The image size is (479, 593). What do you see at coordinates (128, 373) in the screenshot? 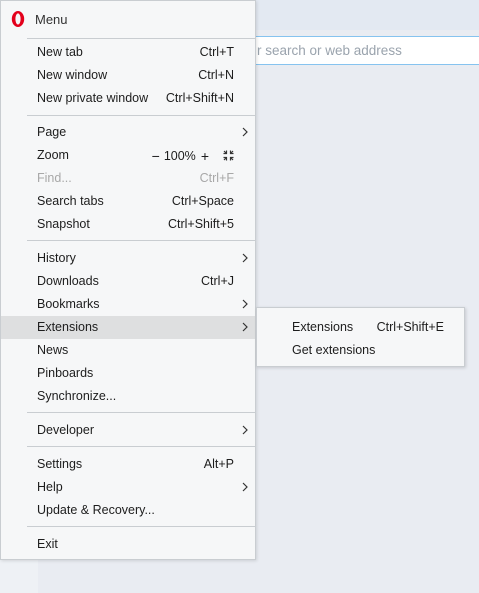
I see `menu-item-pinboards: Pinboards` at bounding box center [128, 373].